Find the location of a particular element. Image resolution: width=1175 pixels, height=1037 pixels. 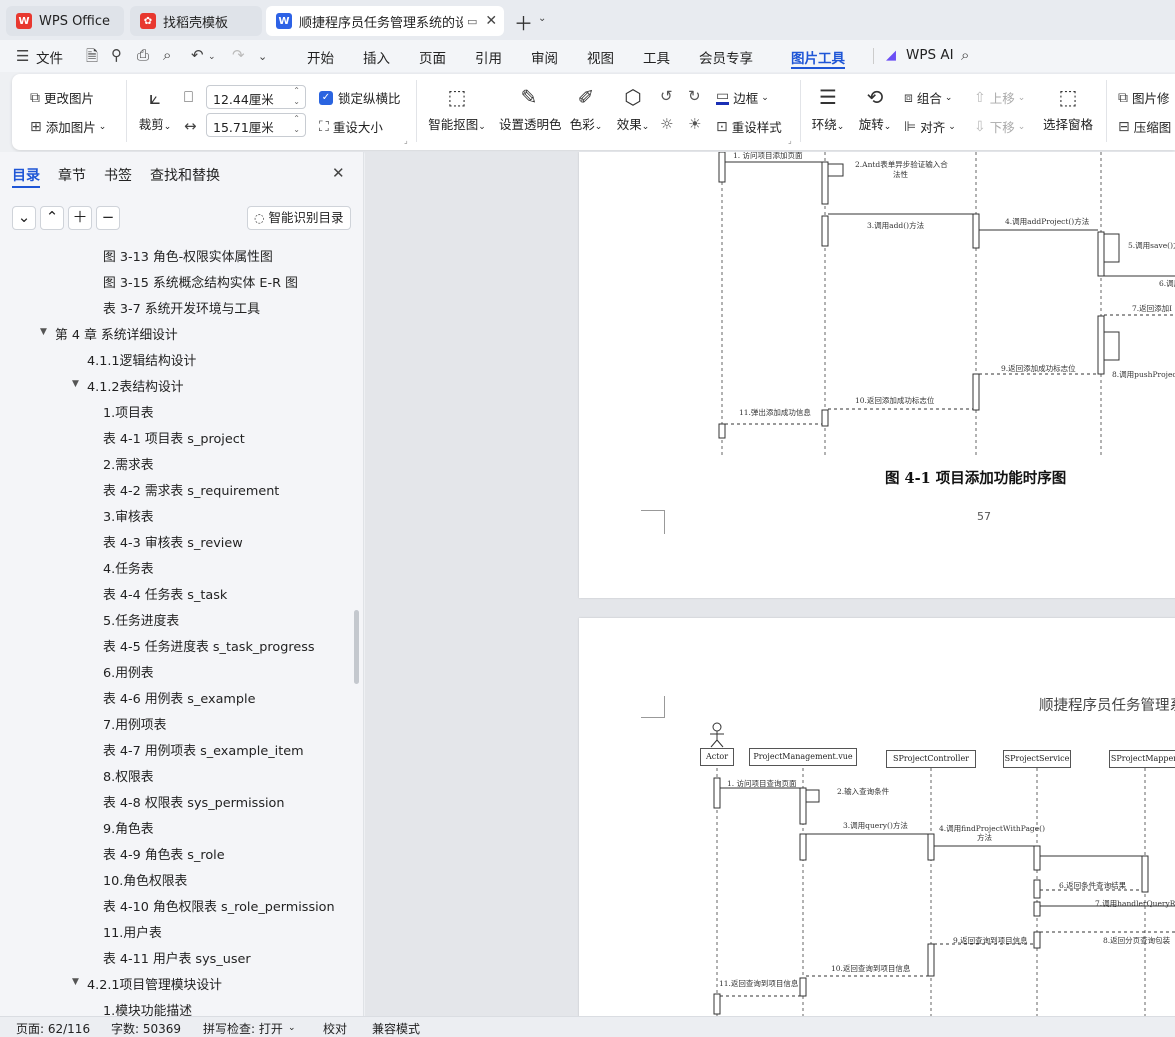

toc-item: 3.审核表 is located at coordinates (128, 515).